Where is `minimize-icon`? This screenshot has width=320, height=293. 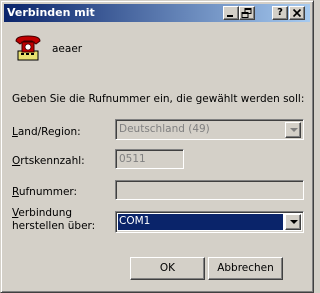 minimize-icon is located at coordinates (230, 16).